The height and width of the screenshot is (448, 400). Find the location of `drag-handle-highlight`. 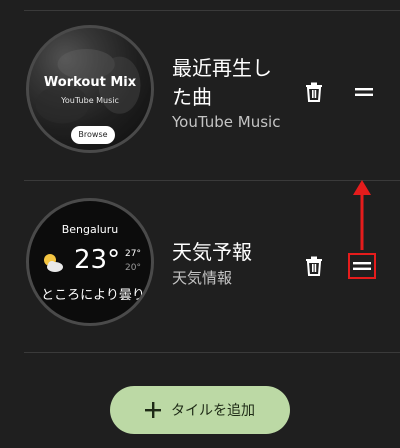

drag-handle-highlight is located at coordinates (362, 266).